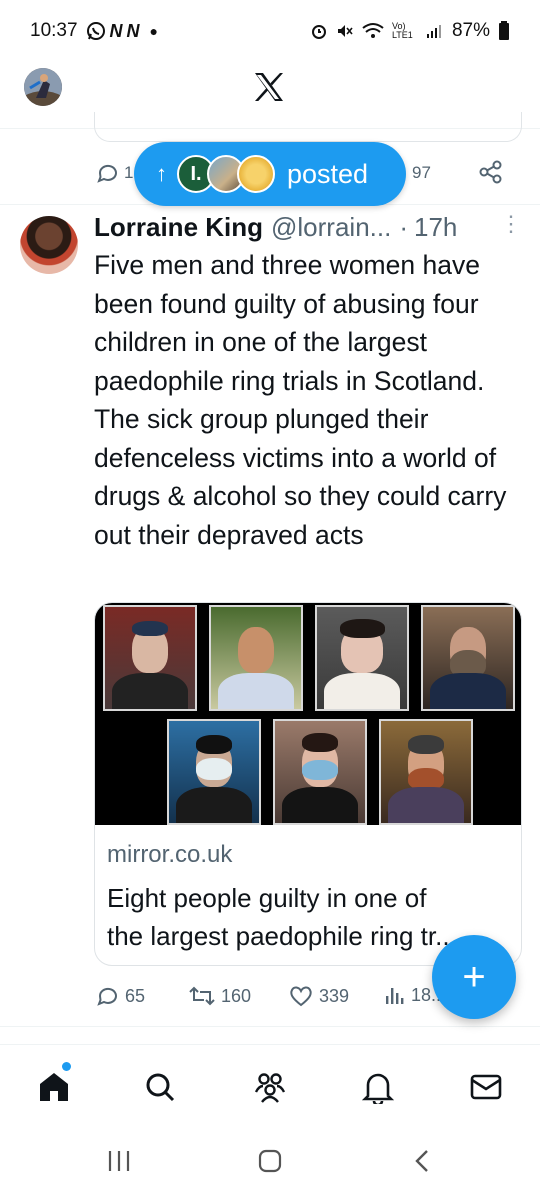 The height and width of the screenshot is (1200, 540). What do you see at coordinates (511, 224) in the screenshot?
I see `more-options-icon: ⋮` at bounding box center [511, 224].